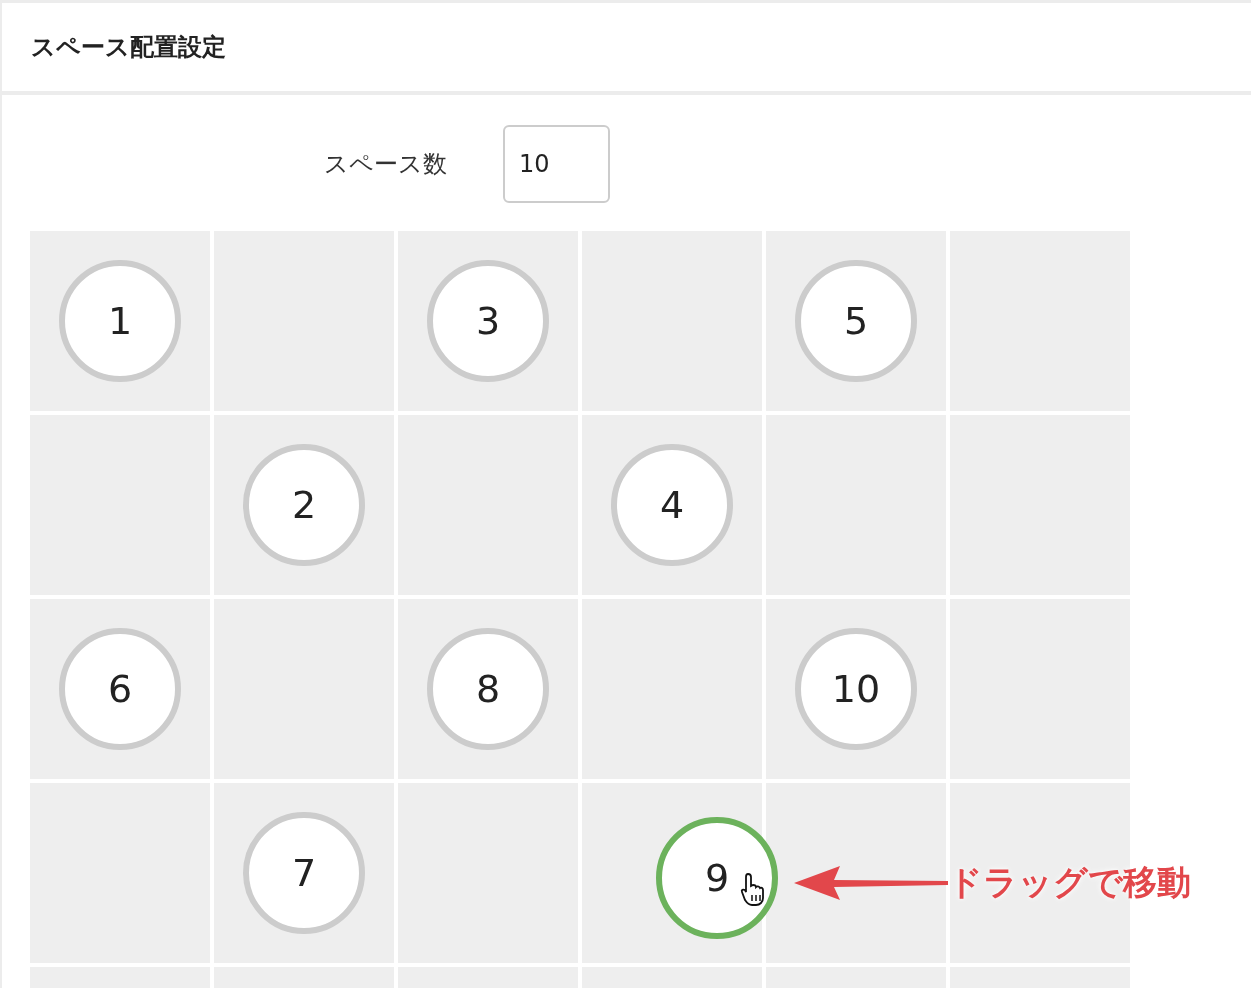 This screenshot has width=1251, height=988. What do you see at coordinates (385, 164) in the screenshot?
I see `space-count-label: スペース数` at bounding box center [385, 164].